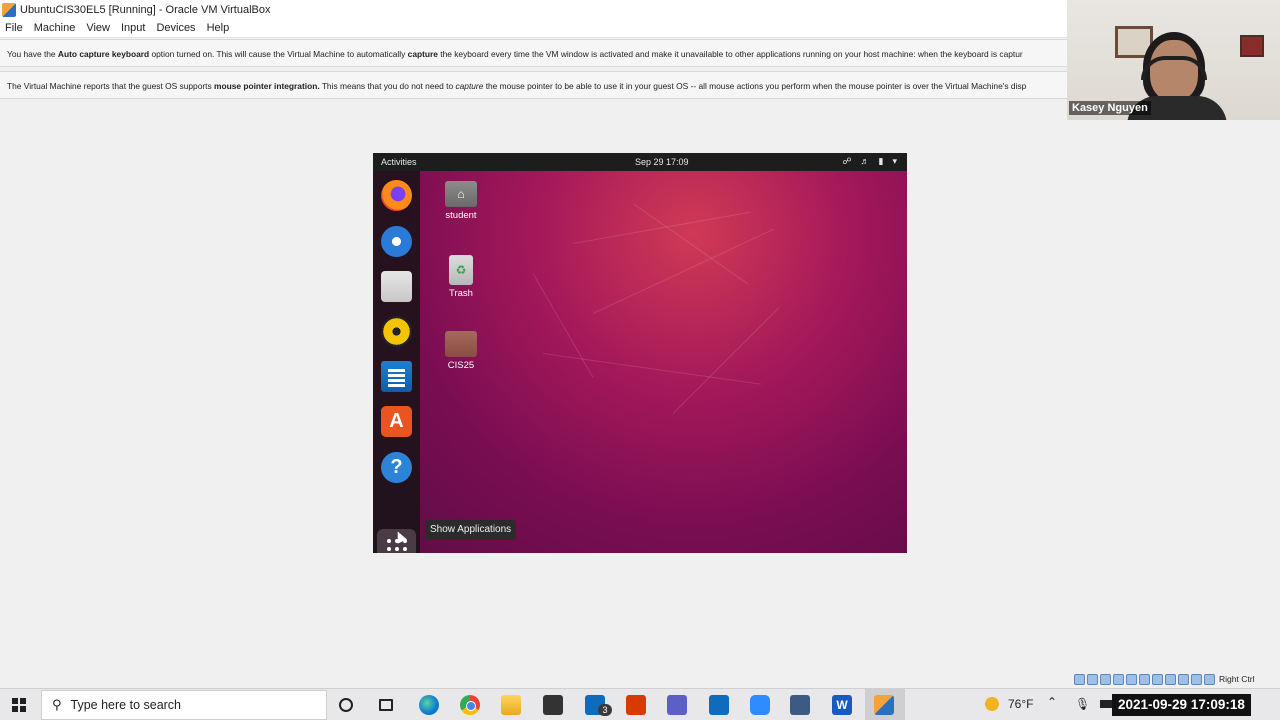 The width and height of the screenshot is (1280, 720). What do you see at coordinates (1196, 679) in the screenshot?
I see `mouse-integration-icon` at bounding box center [1196, 679].